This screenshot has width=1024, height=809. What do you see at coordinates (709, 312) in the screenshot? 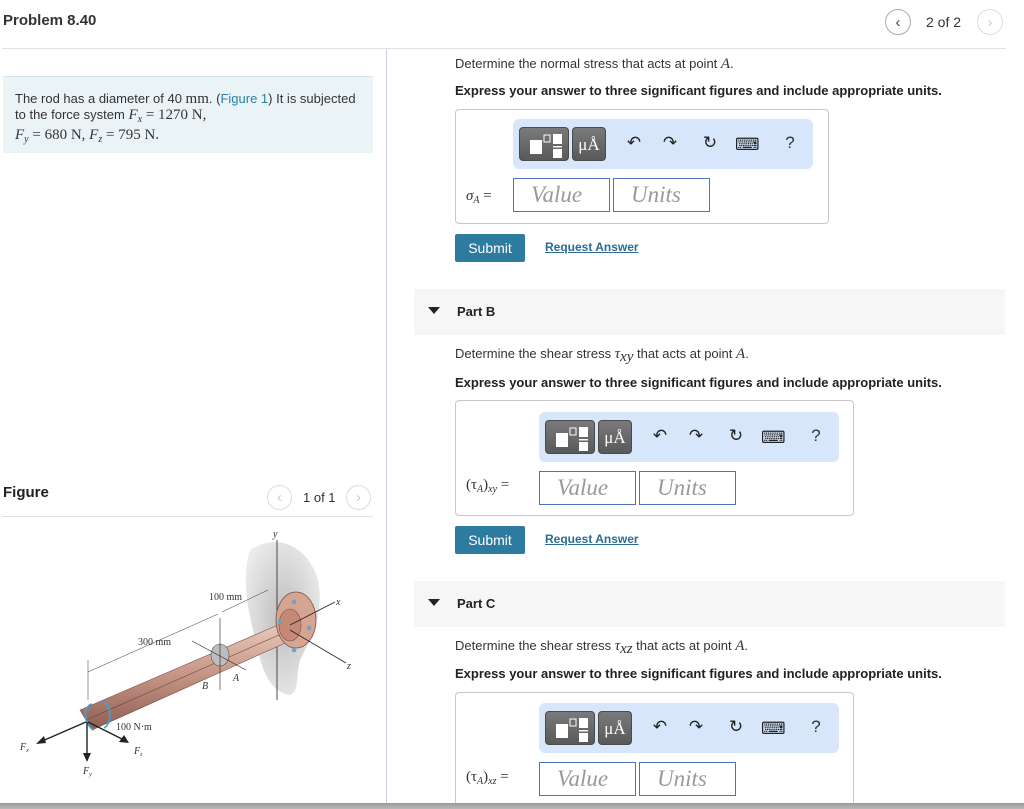
I see `part-b-header: Part B` at bounding box center [709, 312].